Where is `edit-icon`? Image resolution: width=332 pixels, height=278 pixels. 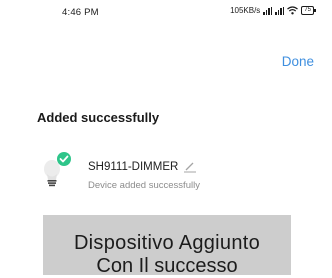
edit-icon is located at coordinates (190, 167).